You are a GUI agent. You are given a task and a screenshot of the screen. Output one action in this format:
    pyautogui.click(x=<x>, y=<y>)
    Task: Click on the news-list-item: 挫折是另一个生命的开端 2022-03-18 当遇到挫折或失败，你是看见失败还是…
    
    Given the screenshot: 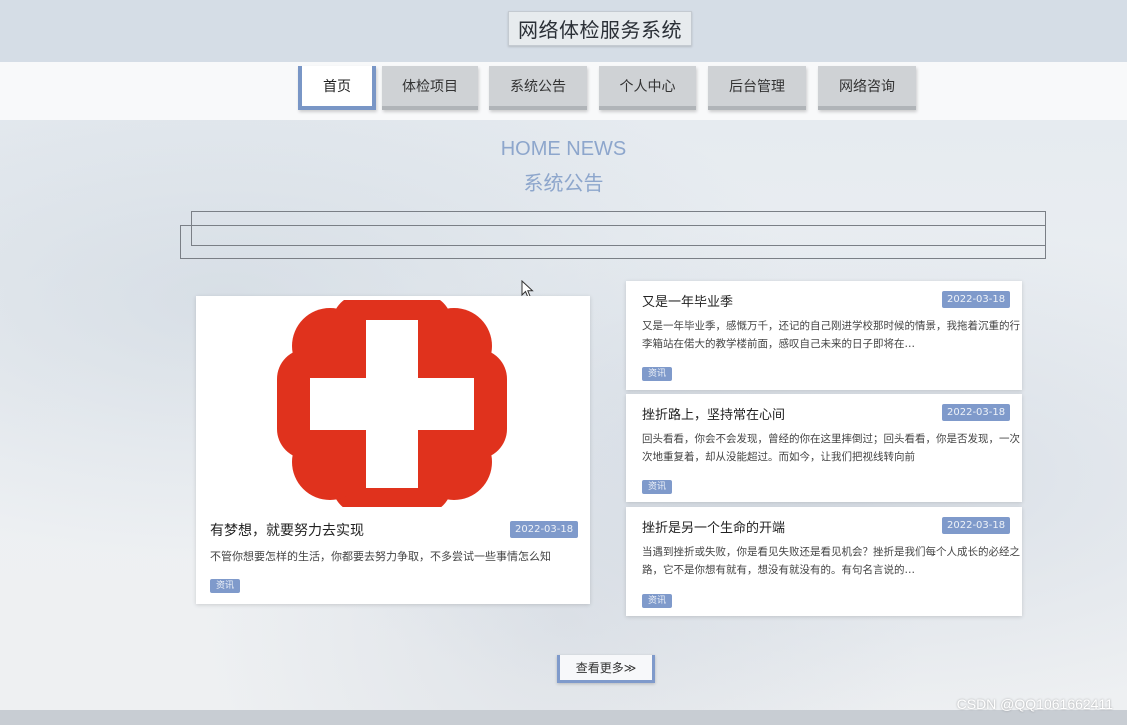 What is the action you would take?
    pyautogui.click(x=824, y=561)
    